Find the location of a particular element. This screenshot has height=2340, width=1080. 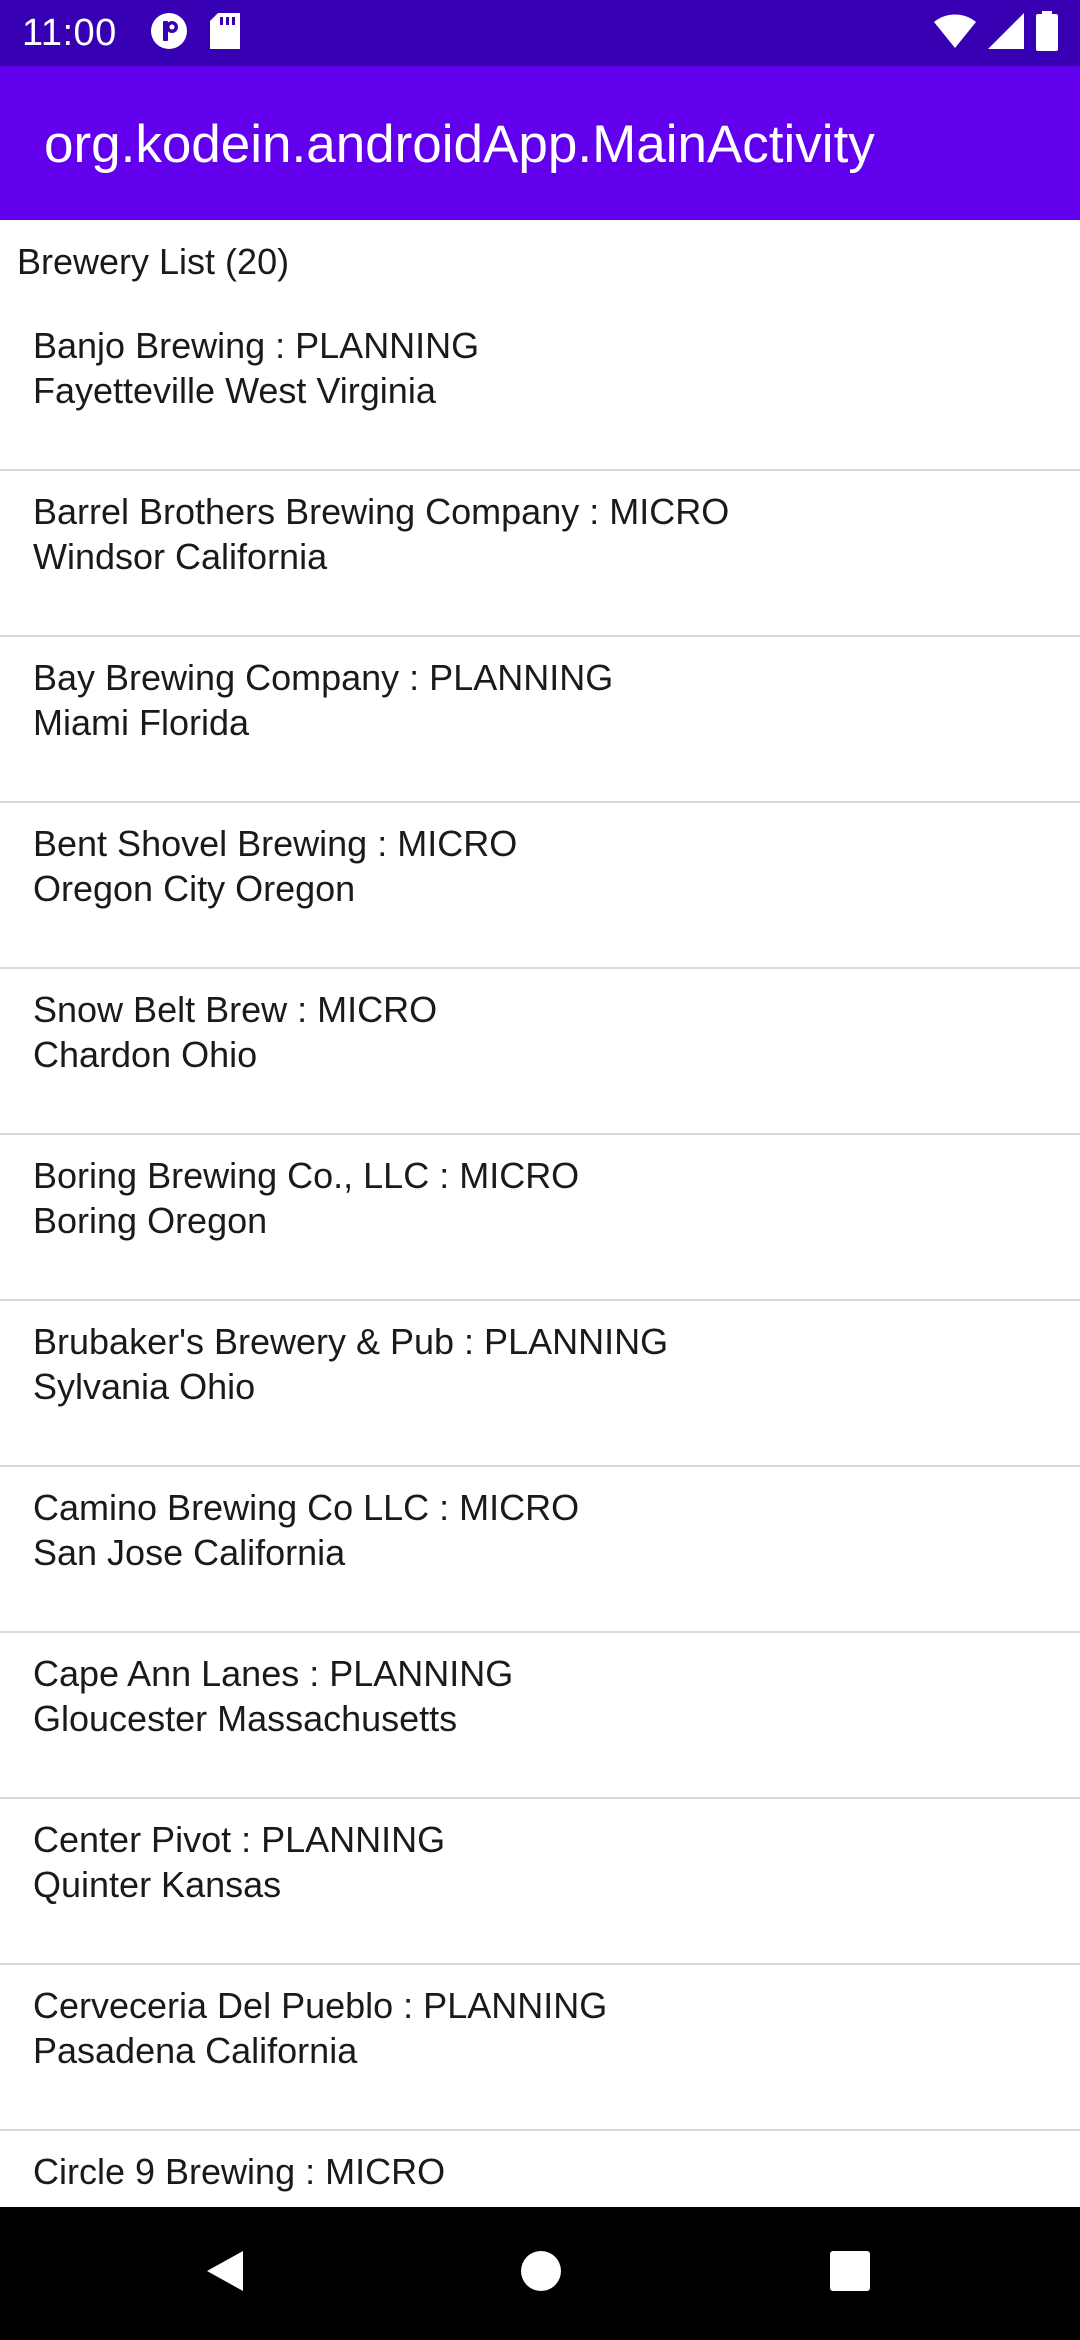

brewery-location: Quinter Kansas is located at coordinates (157, 1884).